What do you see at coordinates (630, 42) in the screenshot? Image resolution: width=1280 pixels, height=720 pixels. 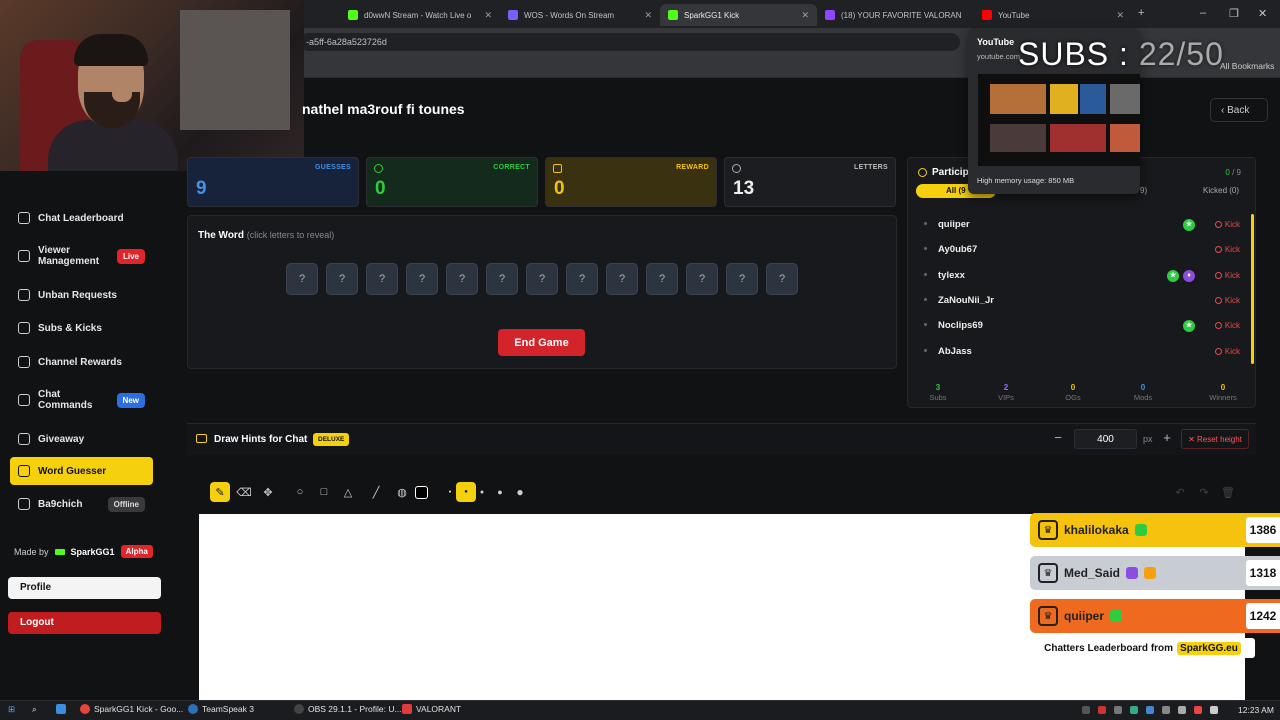 I see `address-input: -a5ff-6a28a523726d` at bounding box center [630, 42].